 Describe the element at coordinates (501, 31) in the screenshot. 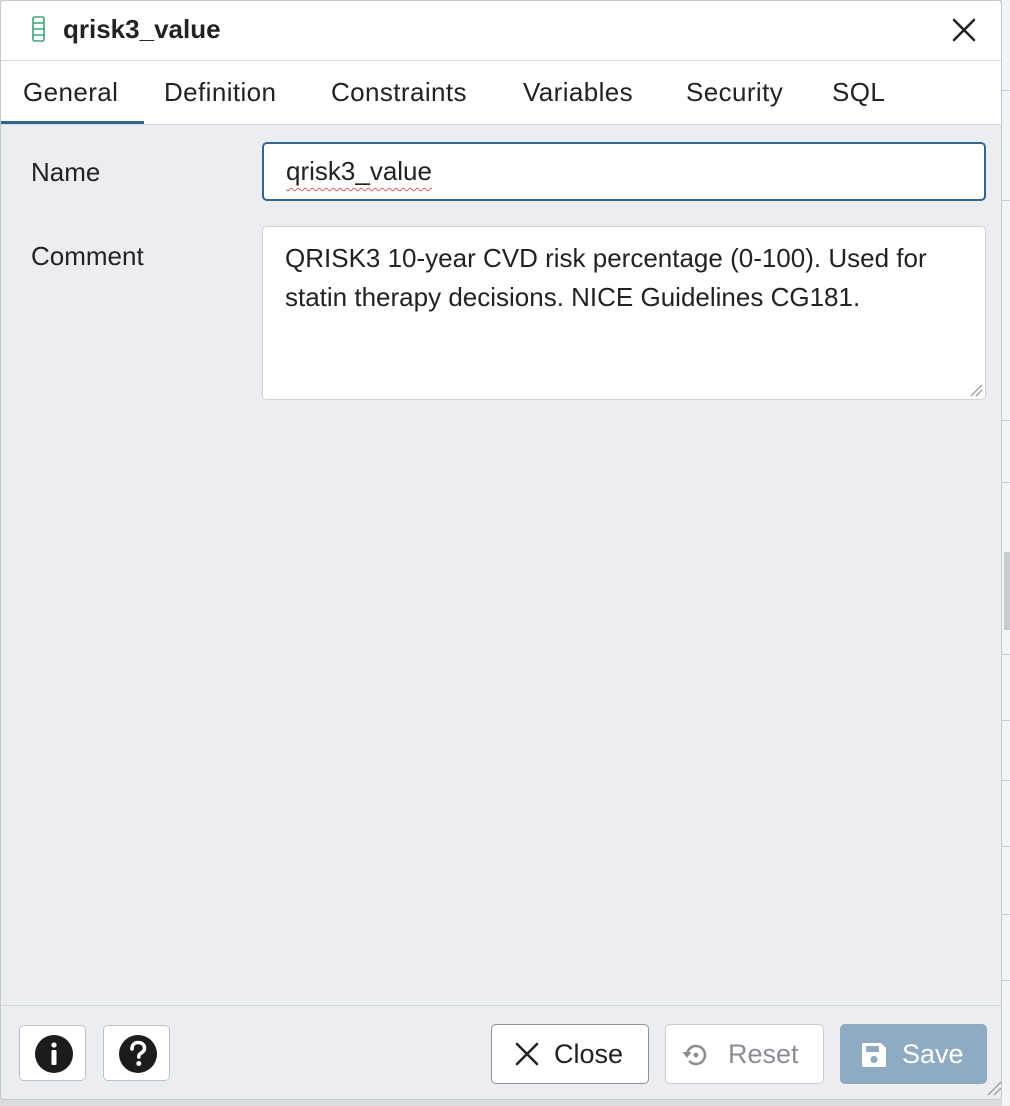

I see `dialog-header: qrisk3_value` at that location.